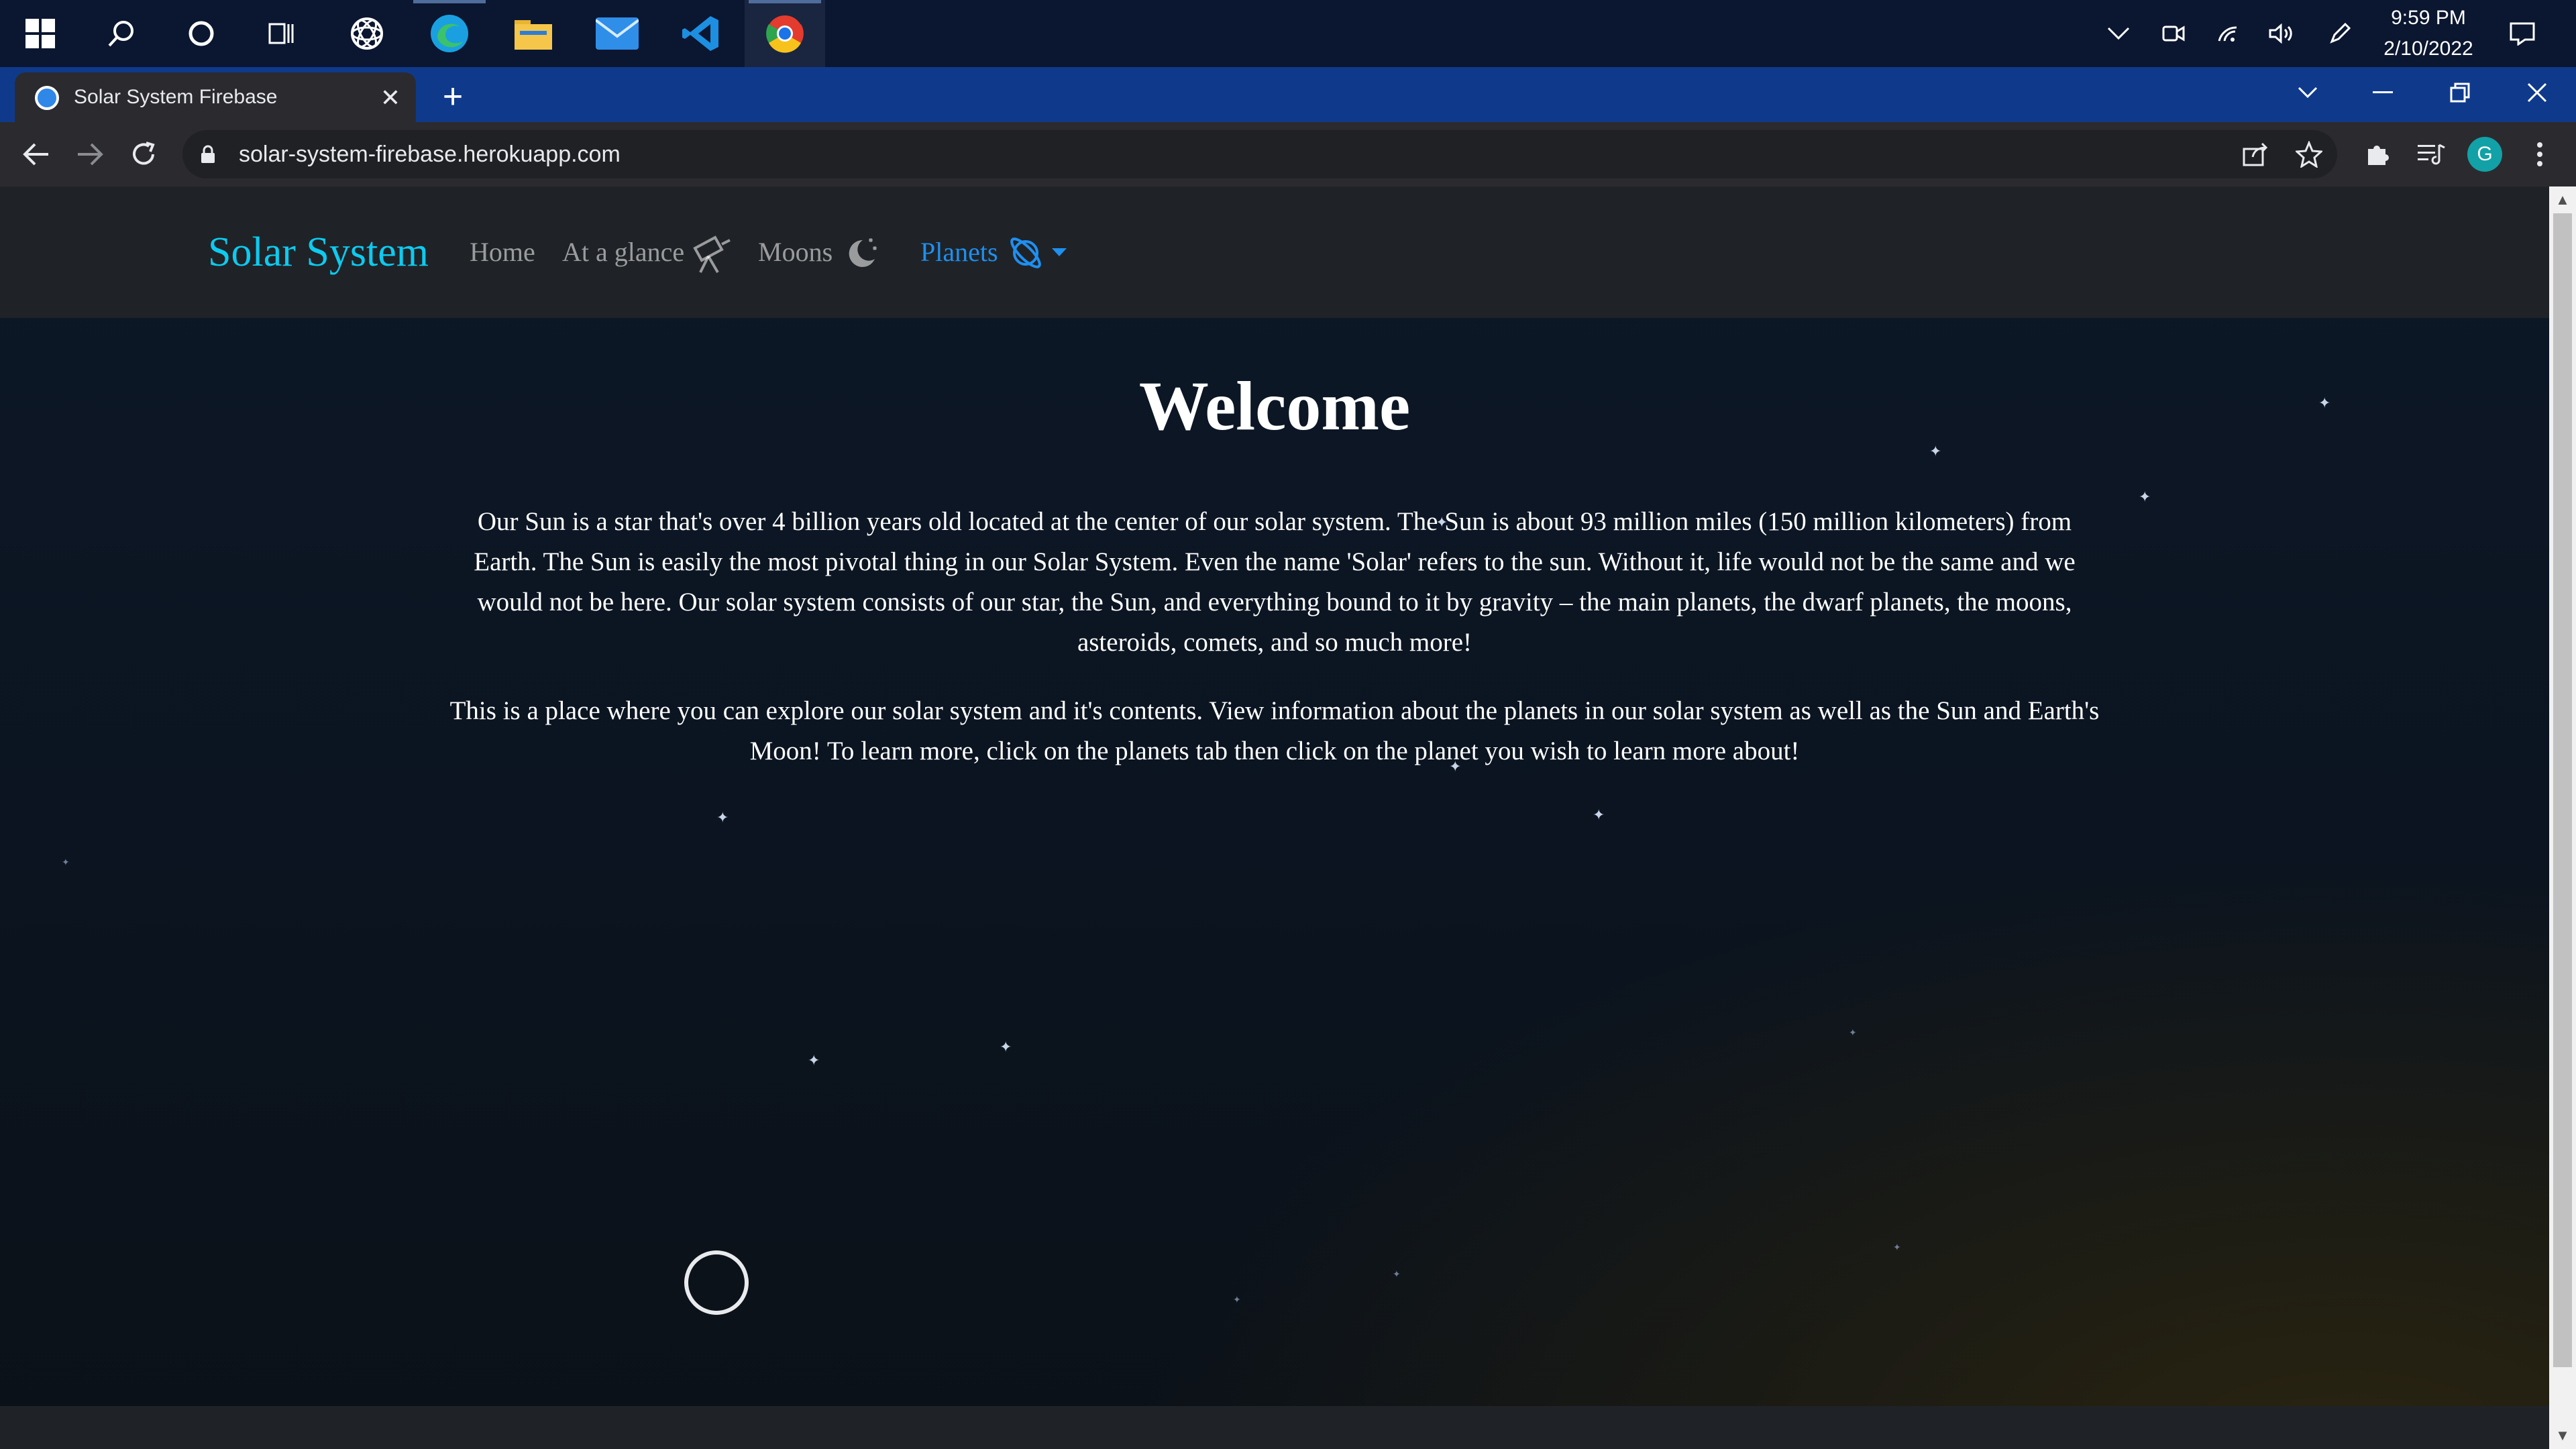  What do you see at coordinates (90, 154) in the screenshot?
I see `forward-button` at bounding box center [90, 154].